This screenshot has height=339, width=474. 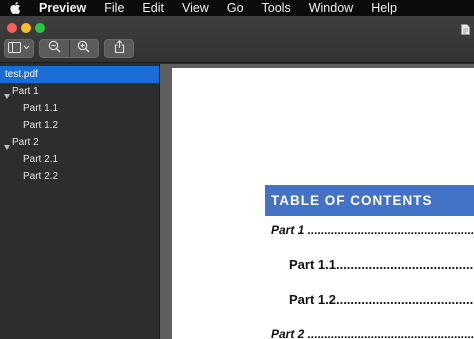 I want to click on share-button, so click(x=119, y=48).